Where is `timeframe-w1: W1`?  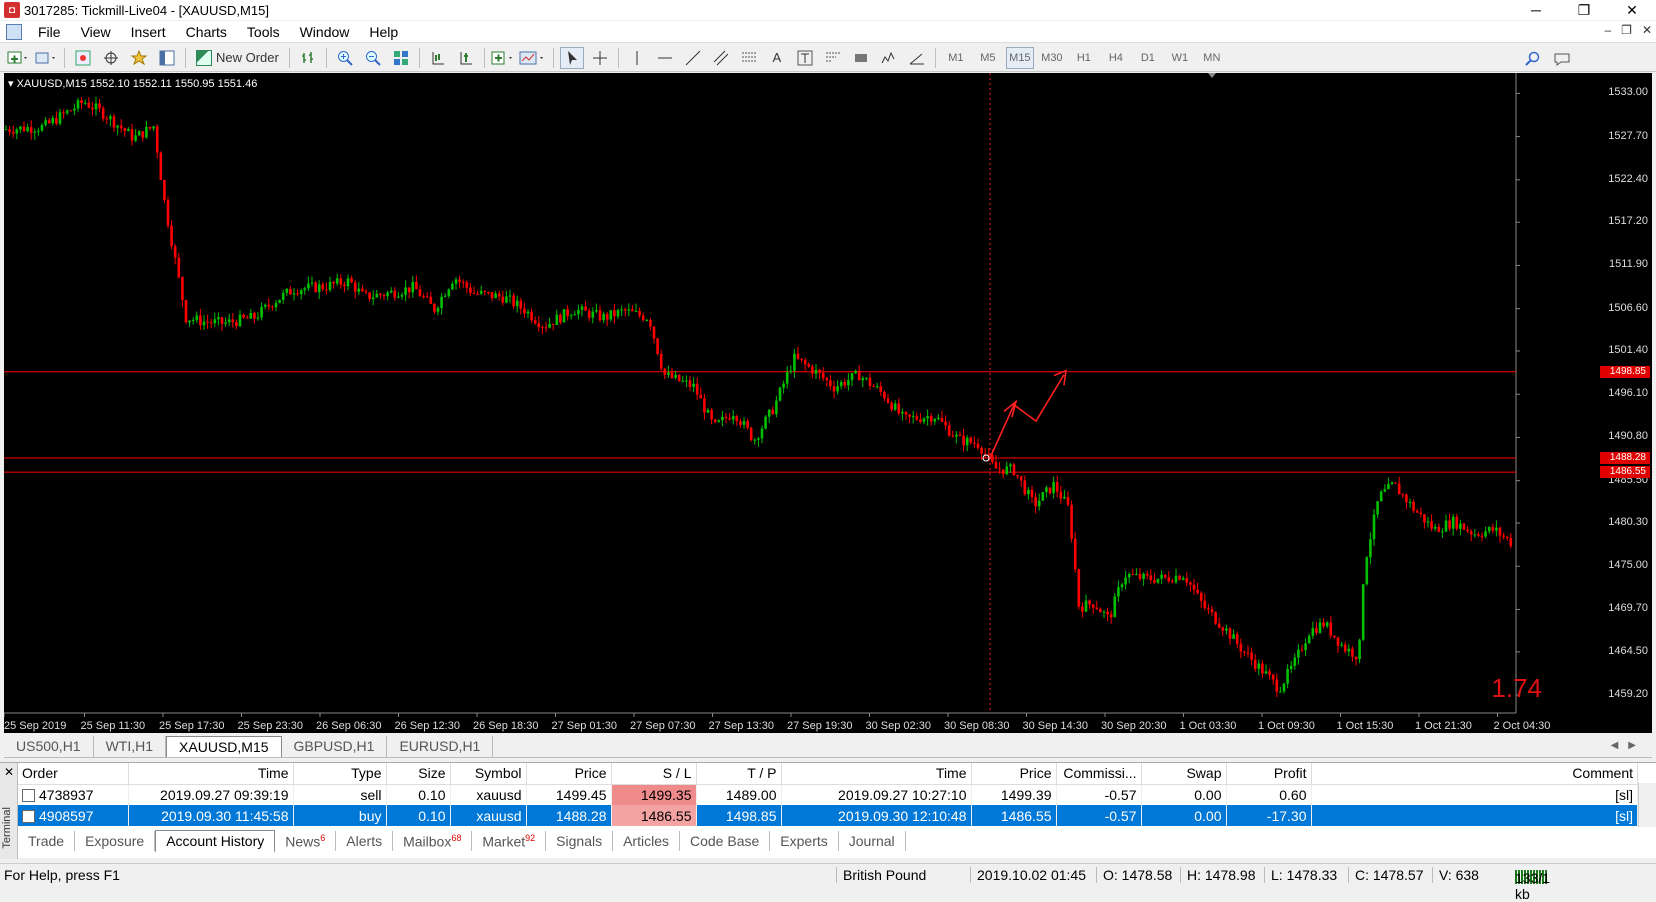
timeframe-w1: W1 is located at coordinates (1180, 58).